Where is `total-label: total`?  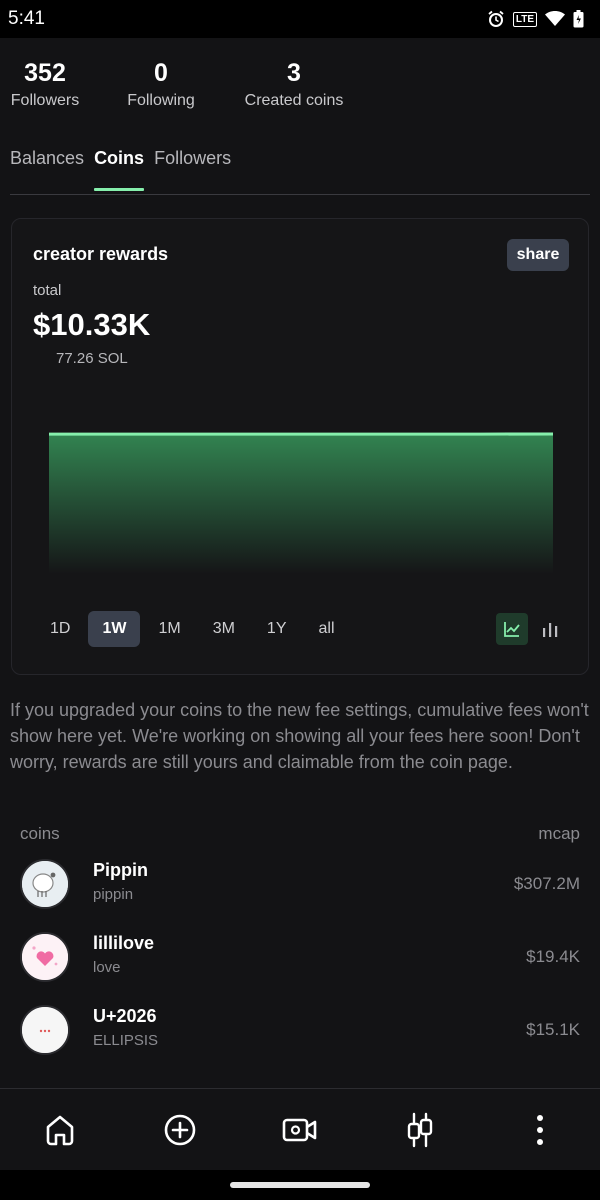 total-label: total is located at coordinates (47, 290).